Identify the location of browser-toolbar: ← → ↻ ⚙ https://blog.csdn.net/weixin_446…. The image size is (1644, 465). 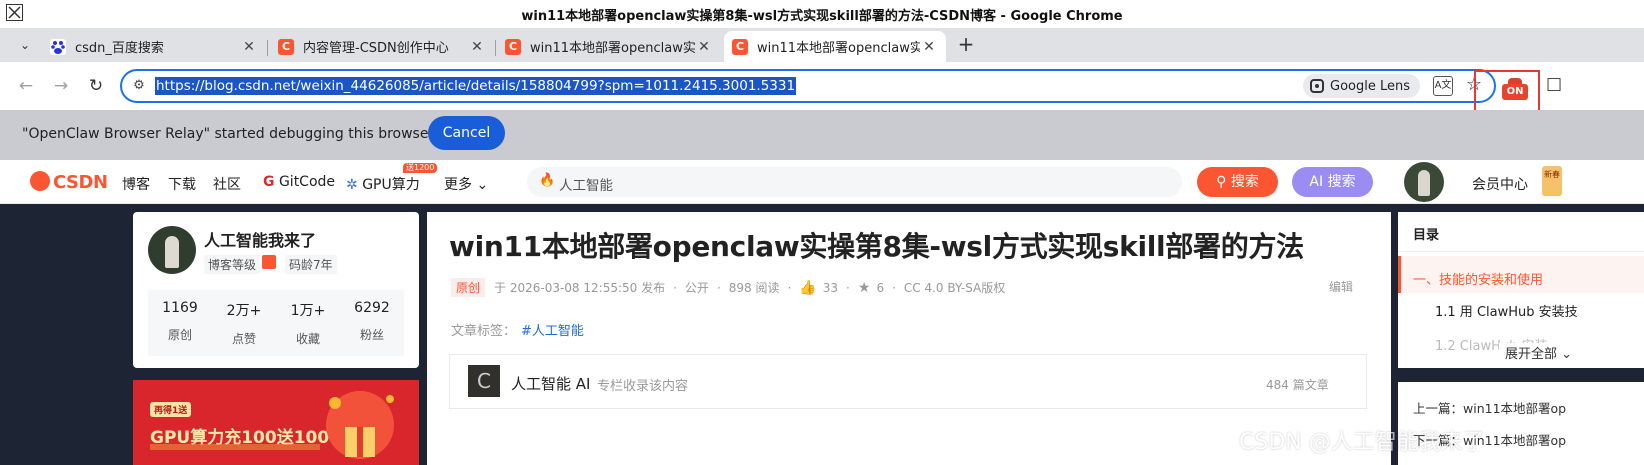
(822, 86).